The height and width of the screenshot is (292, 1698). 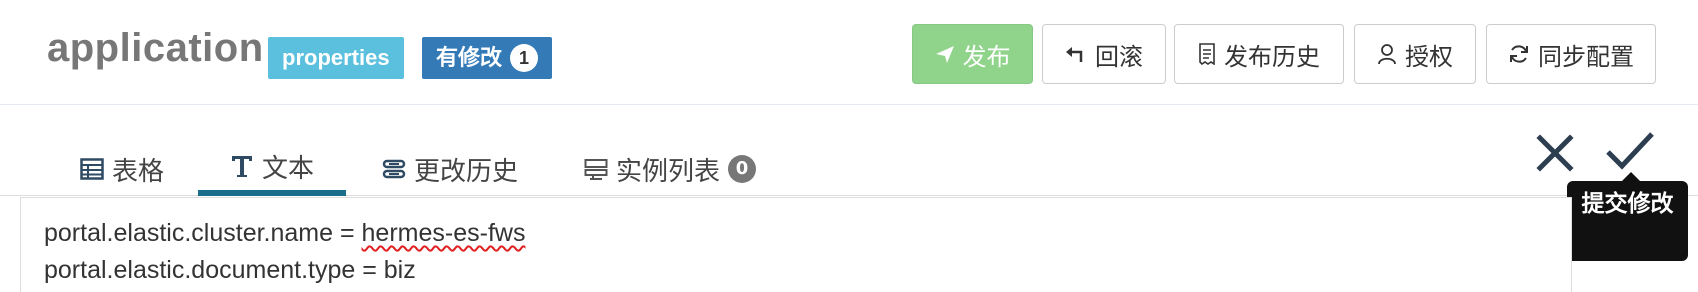 What do you see at coordinates (394, 169) in the screenshot?
I see `history-icon` at bounding box center [394, 169].